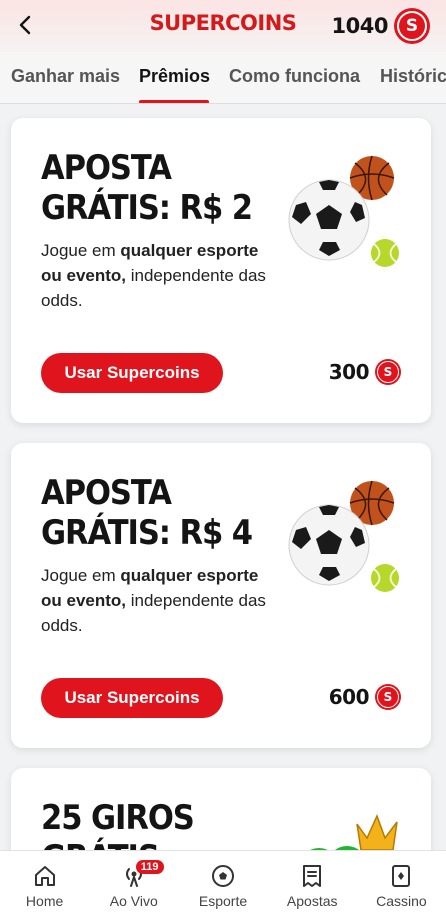 Image resolution: width=446 pixels, height=923 pixels. What do you see at coordinates (44, 876) in the screenshot?
I see `home-icon` at bounding box center [44, 876].